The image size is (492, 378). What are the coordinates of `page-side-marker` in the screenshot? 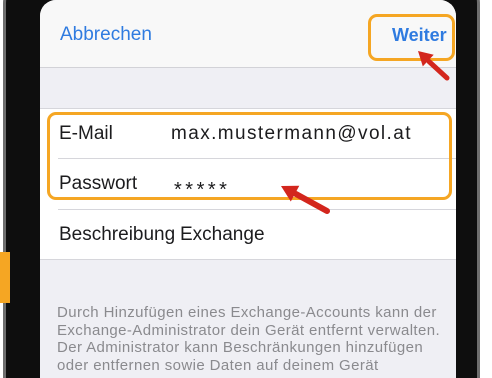 It's located at (5, 277).